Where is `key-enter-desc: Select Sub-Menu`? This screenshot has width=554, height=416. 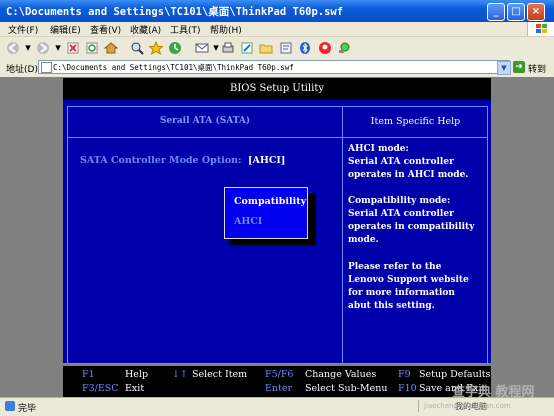 key-enter-desc: Select Sub-Menu is located at coordinates (346, 388).